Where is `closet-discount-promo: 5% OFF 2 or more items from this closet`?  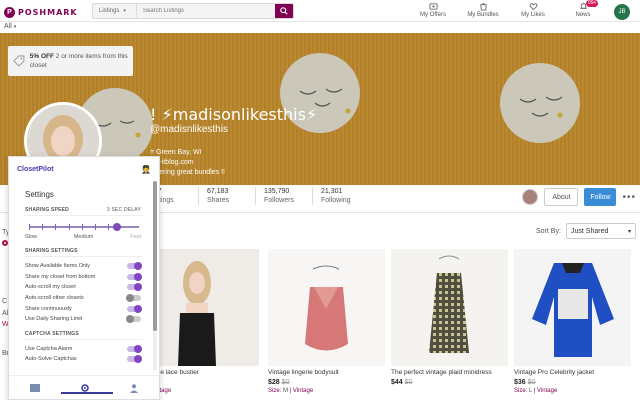
closet-discount-promo: 5% OFF 2 or more items from this closet is located at coordinates (70, 61).